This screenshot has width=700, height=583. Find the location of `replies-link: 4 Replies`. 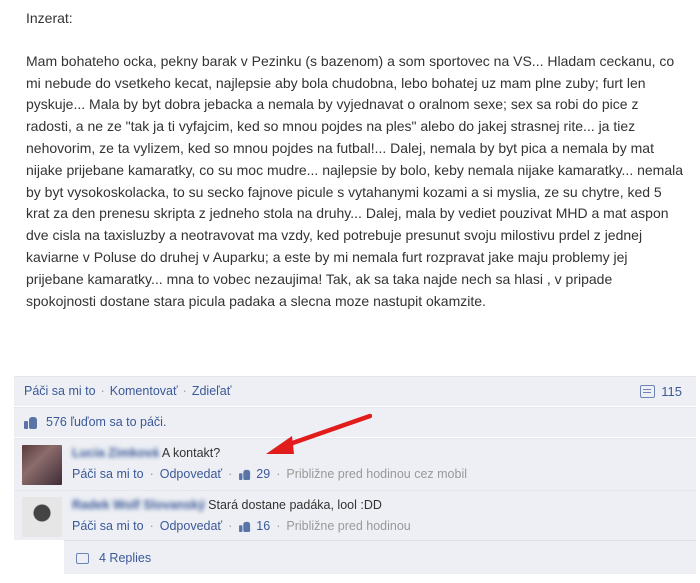

replies-link: 4 Replies is located at coordinates (380, 557).